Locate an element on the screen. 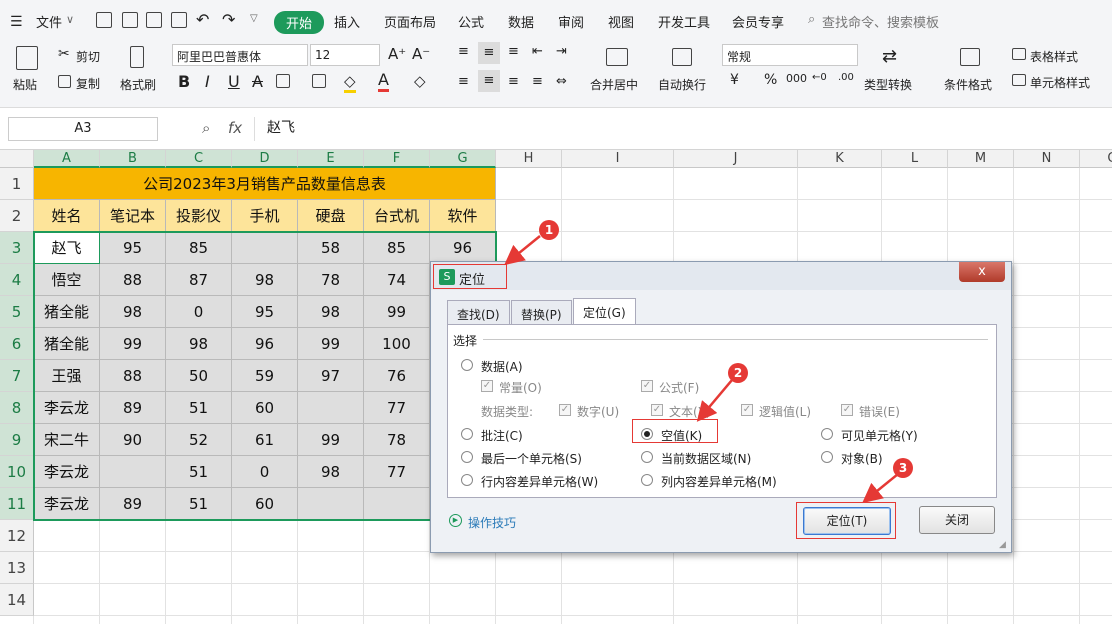 The image size is (1112, 624). step-badge-2: 2 is located at coordinates (738, 373).